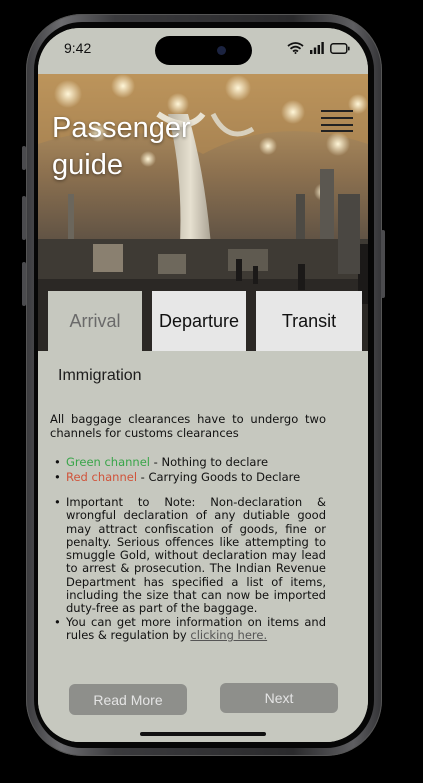 This screenshot has width=423, height=783. Describe the element at coordinates (295, 48) in the screenshot. I see `wifi-icon` at that location.